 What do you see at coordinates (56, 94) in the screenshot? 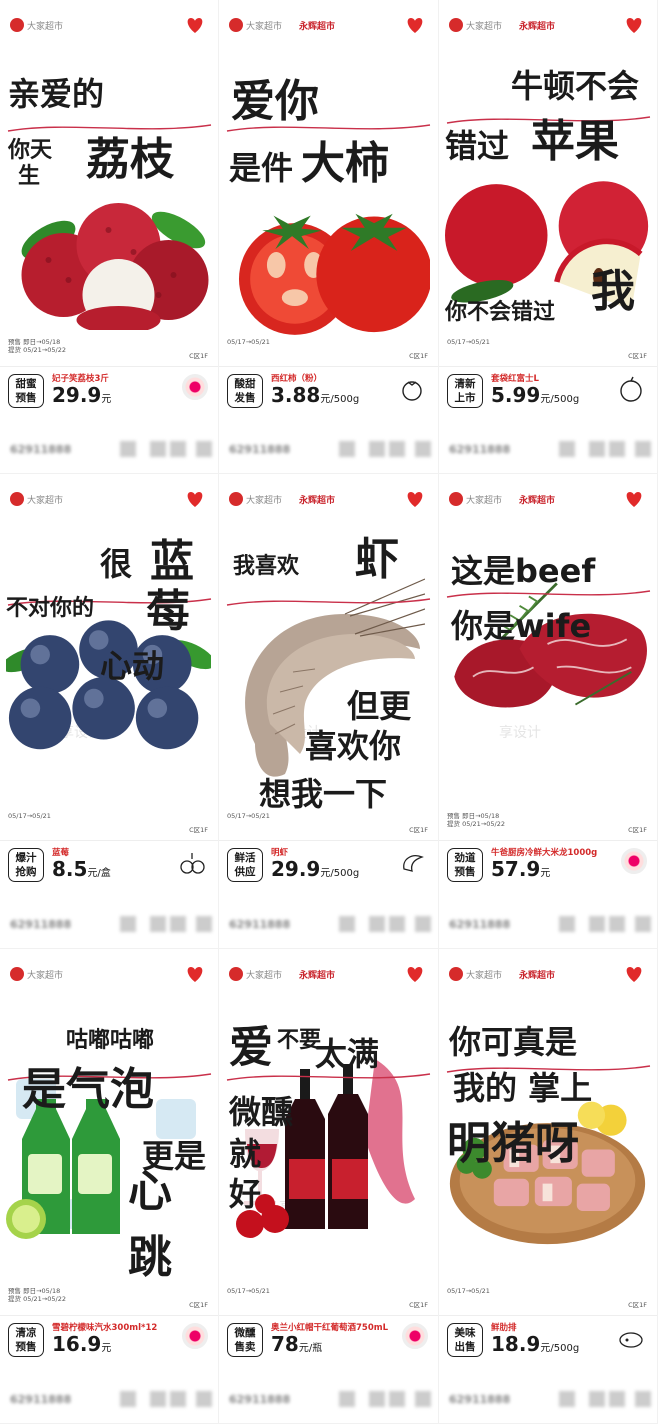
I see `headline-line: 亲爱的` at bounding box center [56, 94].